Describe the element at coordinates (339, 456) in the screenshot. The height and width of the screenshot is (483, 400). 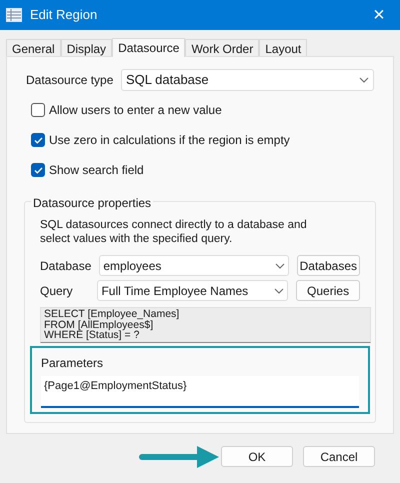
I see `dialog-button: Cancel` at that location.